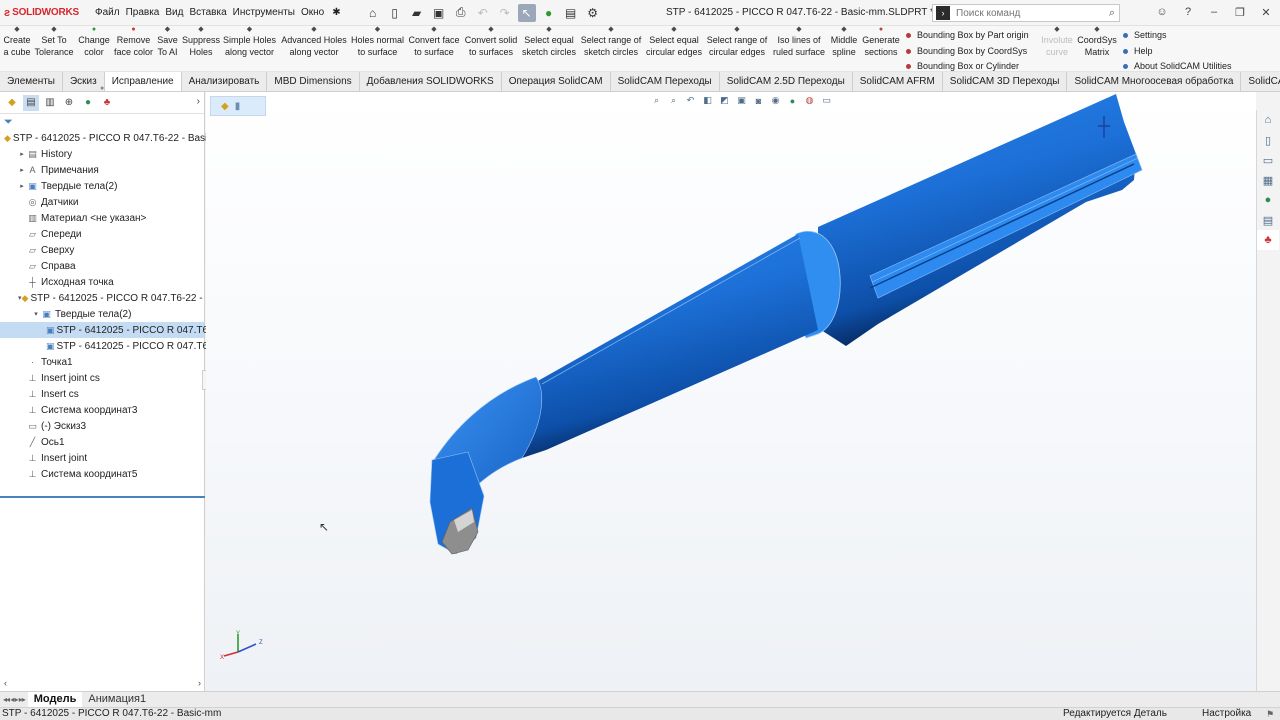 The image size is (1280, 720). Describe the element at coordinates (102, 497) in the screenshot. I see `rollback-bar` at that location.